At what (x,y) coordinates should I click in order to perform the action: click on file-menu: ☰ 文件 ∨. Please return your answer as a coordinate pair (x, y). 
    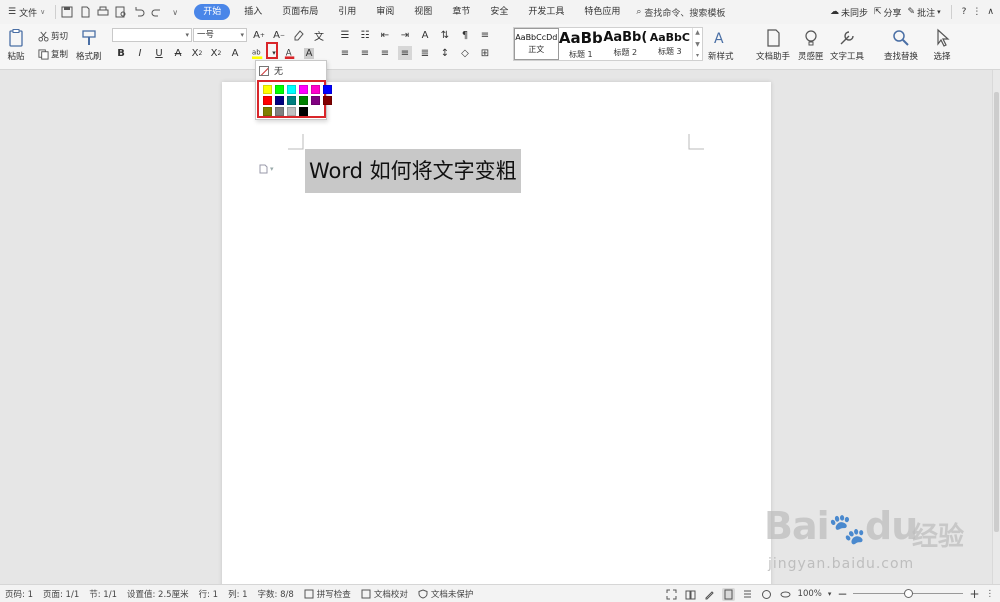
    Looking at the image, I should click on (25, 12).